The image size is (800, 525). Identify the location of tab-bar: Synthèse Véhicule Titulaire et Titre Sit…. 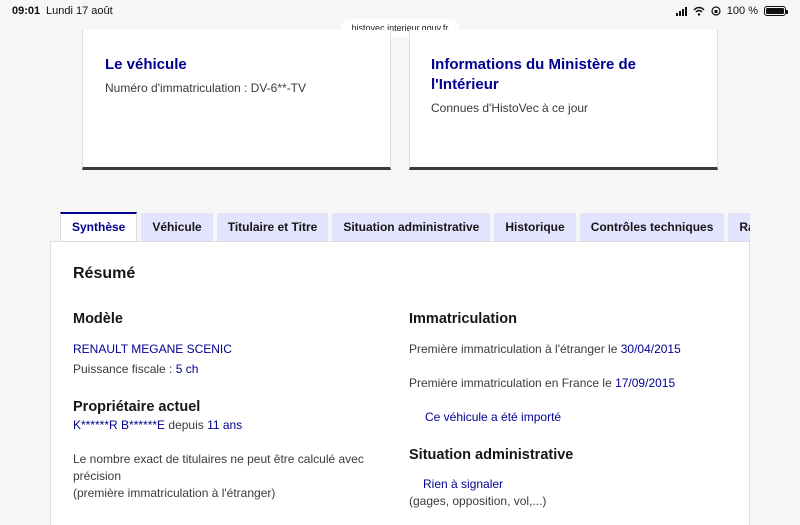
(400, 227).